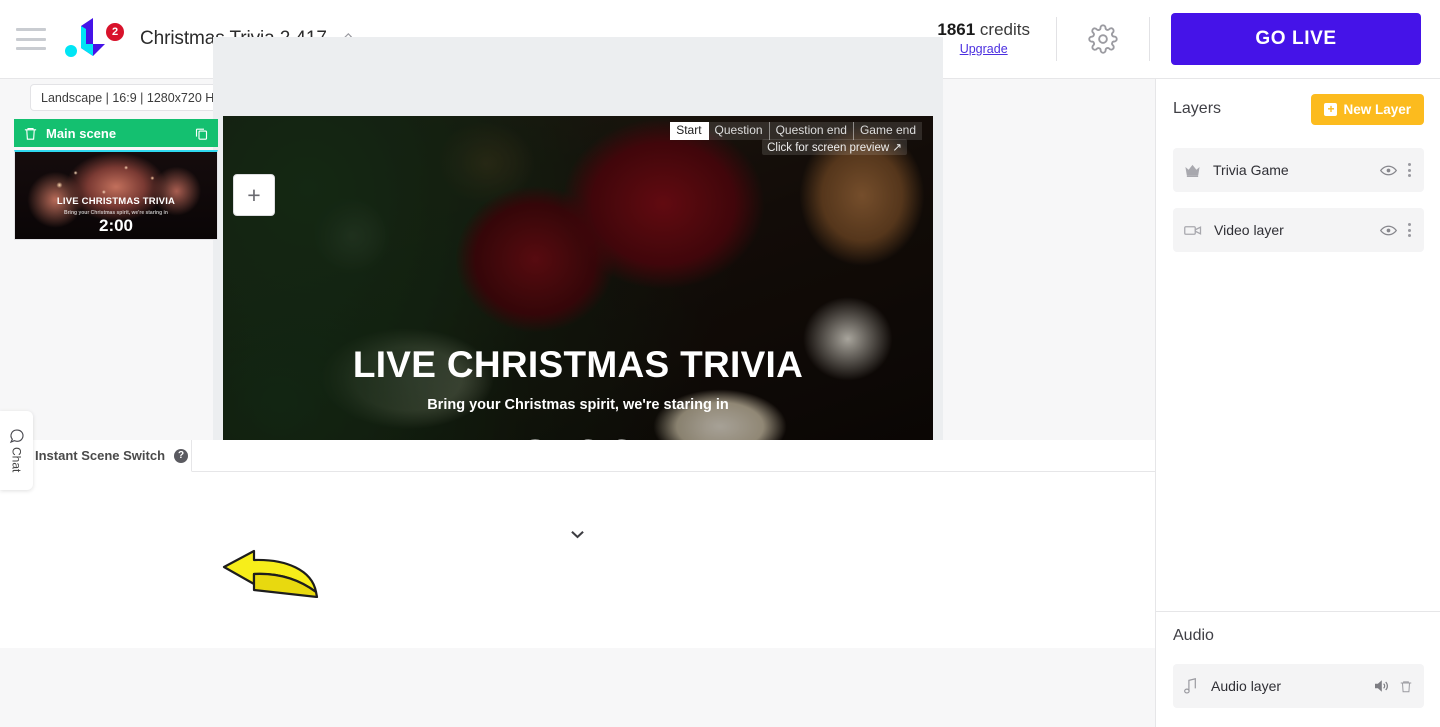 This screenshot has width=1440, height=727. I want to click on header-divider-right, so click(1149, 39).